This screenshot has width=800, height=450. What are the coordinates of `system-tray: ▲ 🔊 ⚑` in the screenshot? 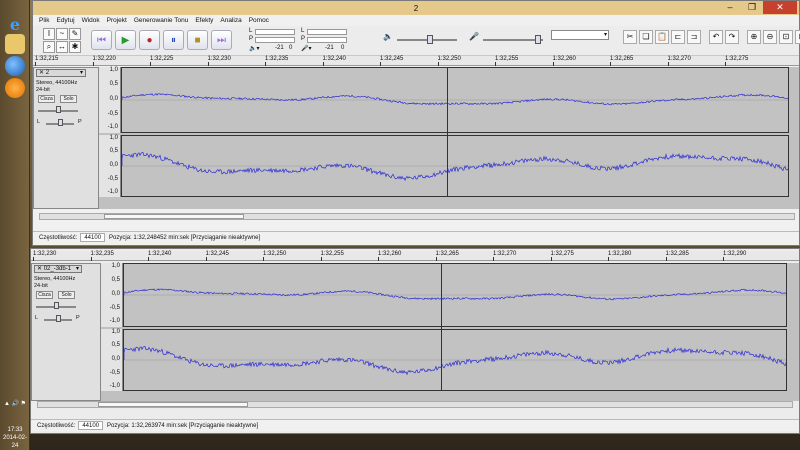 It's located at (15, 403).